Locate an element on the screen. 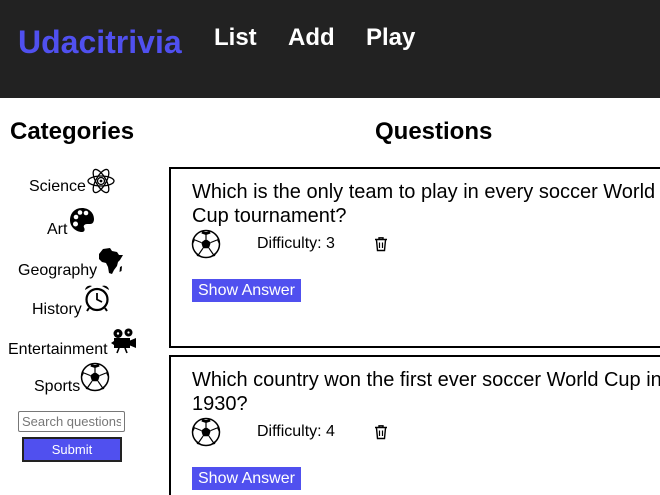 This screenshot has width=660, height=495. nav-play: Play is located at coordinates (390, 38).